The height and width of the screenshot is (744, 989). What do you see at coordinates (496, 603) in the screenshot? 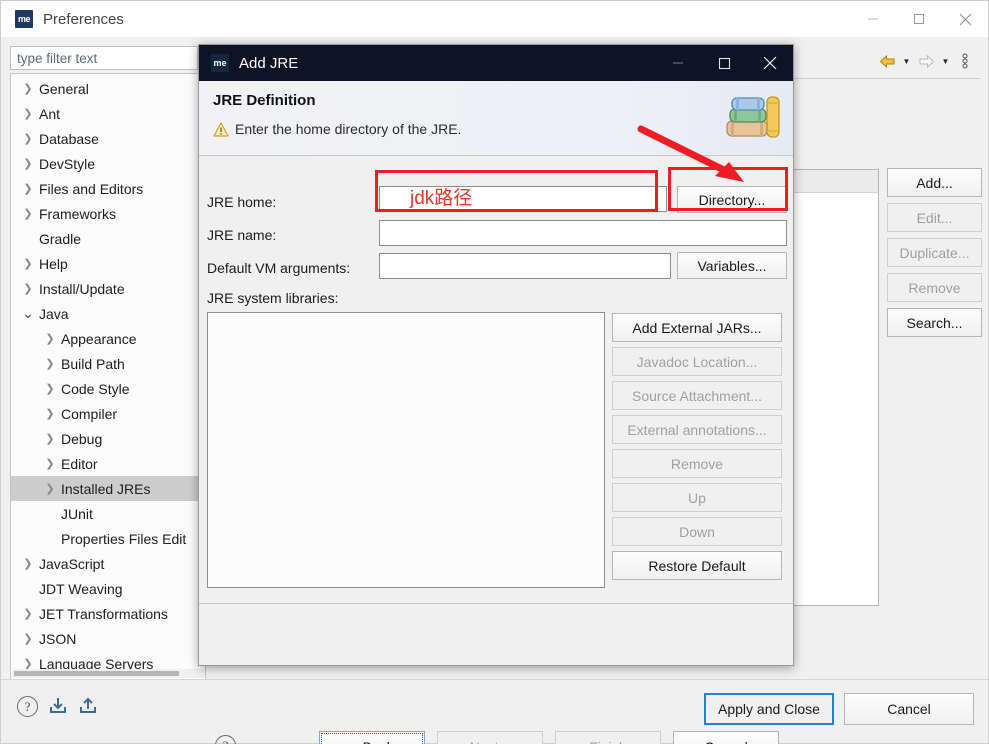
I see `dialog-footer-divider` at bounding box center [496, 603].